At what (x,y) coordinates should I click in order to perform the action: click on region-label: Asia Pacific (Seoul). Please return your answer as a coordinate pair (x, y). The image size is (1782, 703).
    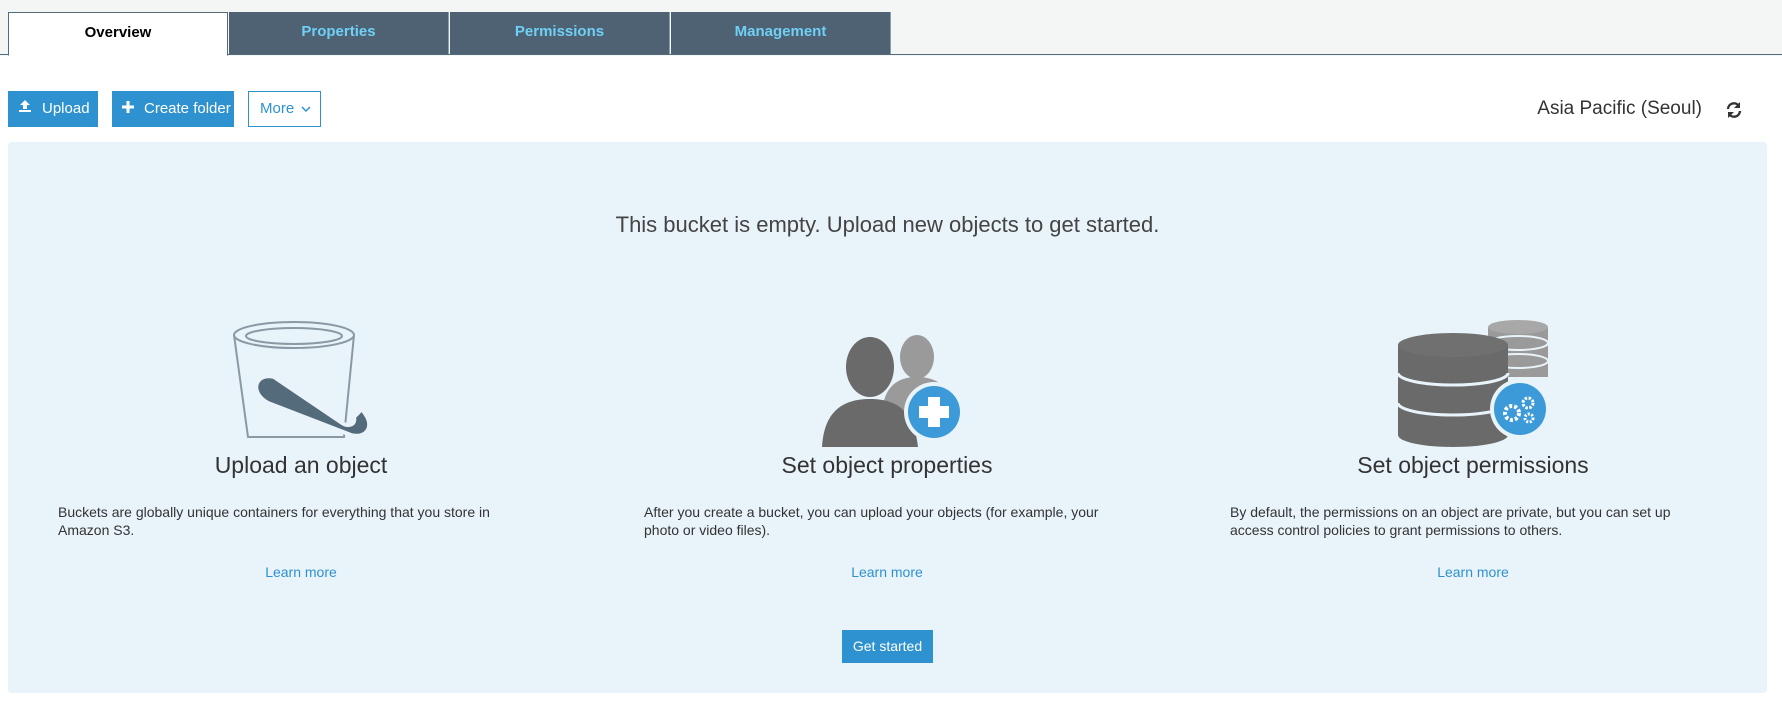
    Looking at the image, I should click on (1619, 108).